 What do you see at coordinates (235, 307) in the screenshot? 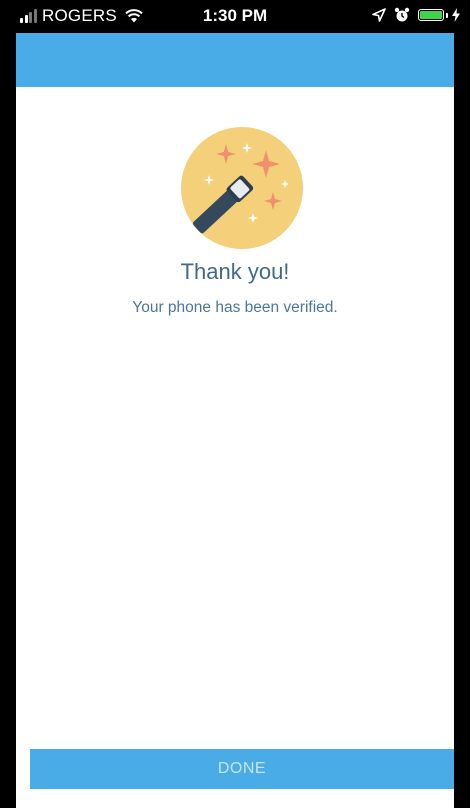
I see `verification-message: Your phone has been verified.` at bounding box center [235, 307].